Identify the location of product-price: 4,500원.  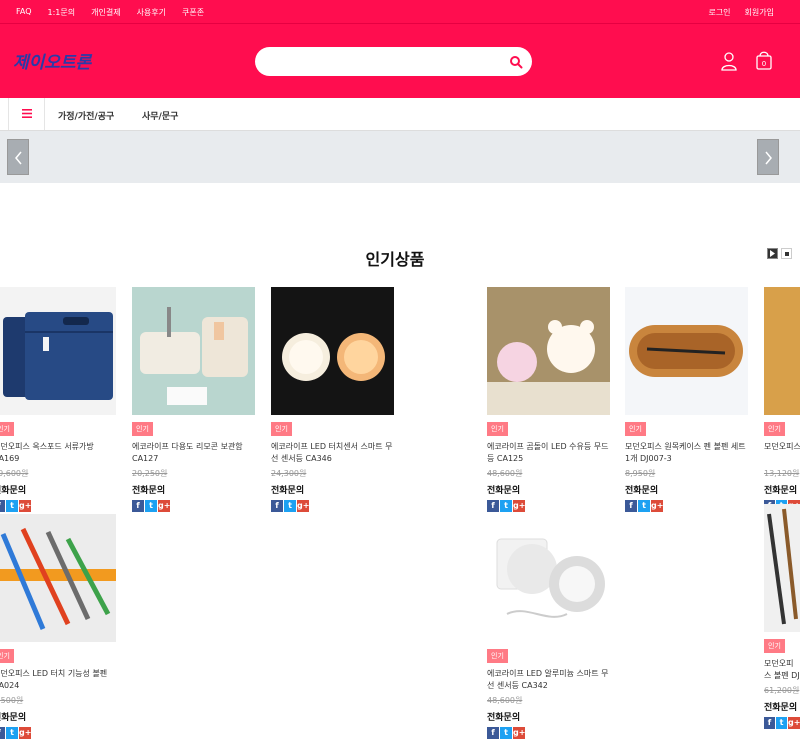
(12, 700).